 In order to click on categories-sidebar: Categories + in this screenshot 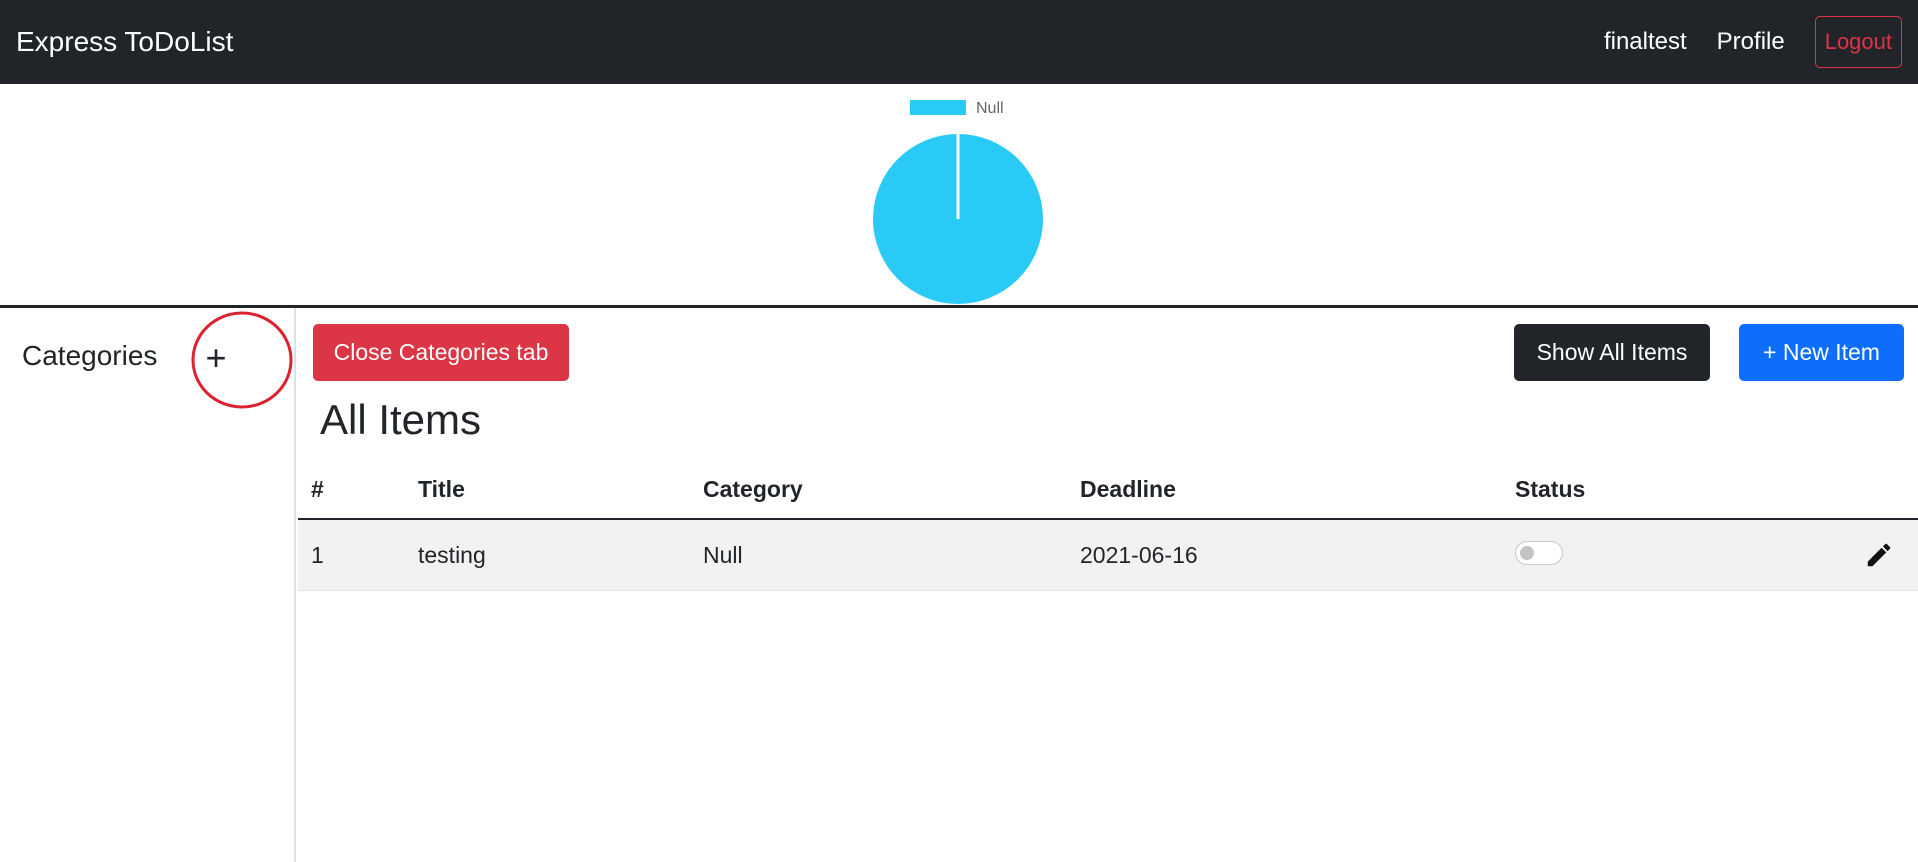, I will do `click(148, 585)`.